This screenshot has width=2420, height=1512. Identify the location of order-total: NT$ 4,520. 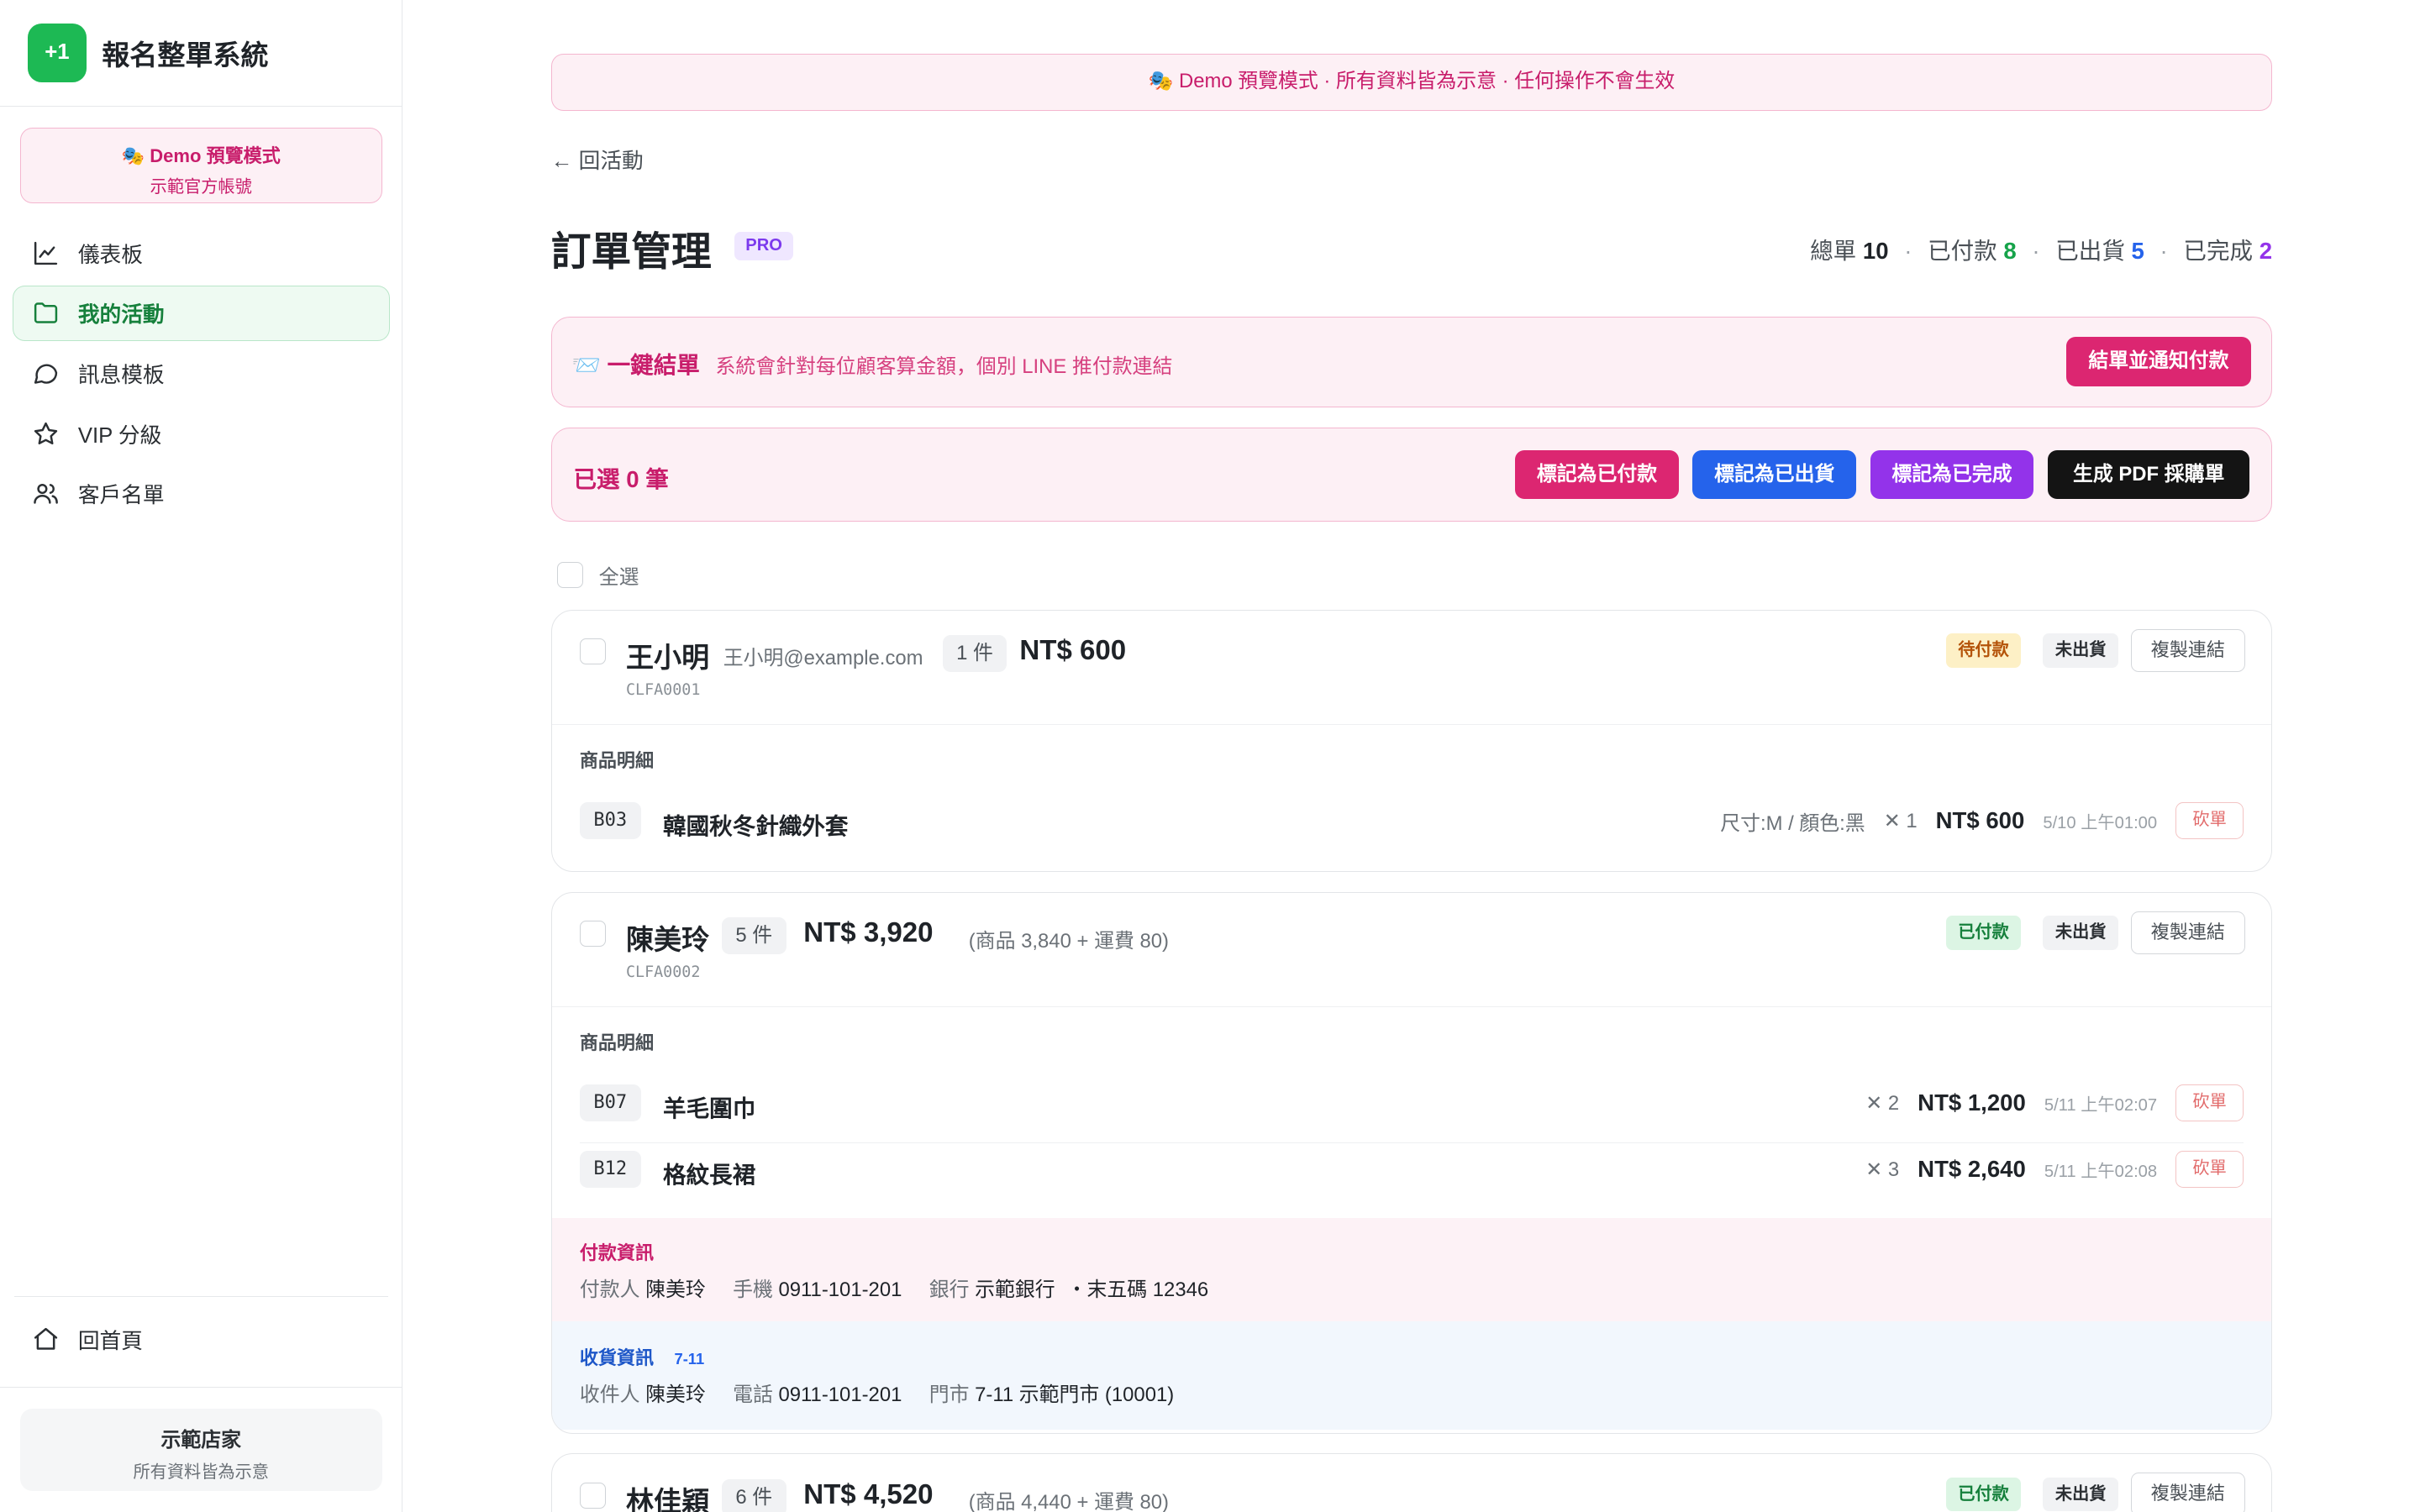
(869, 1494).